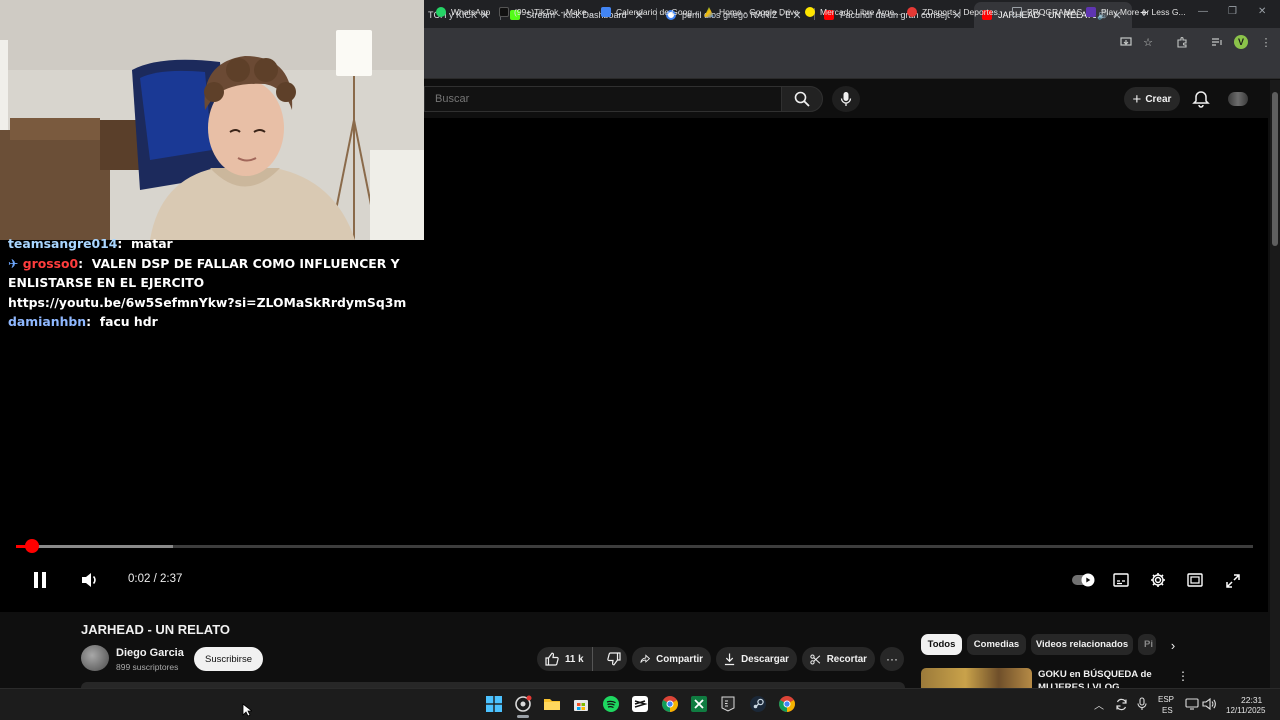  Describe the element at coordinates (47, 322) in the screenshot. I see `chat-username: damianhbn` at that location.